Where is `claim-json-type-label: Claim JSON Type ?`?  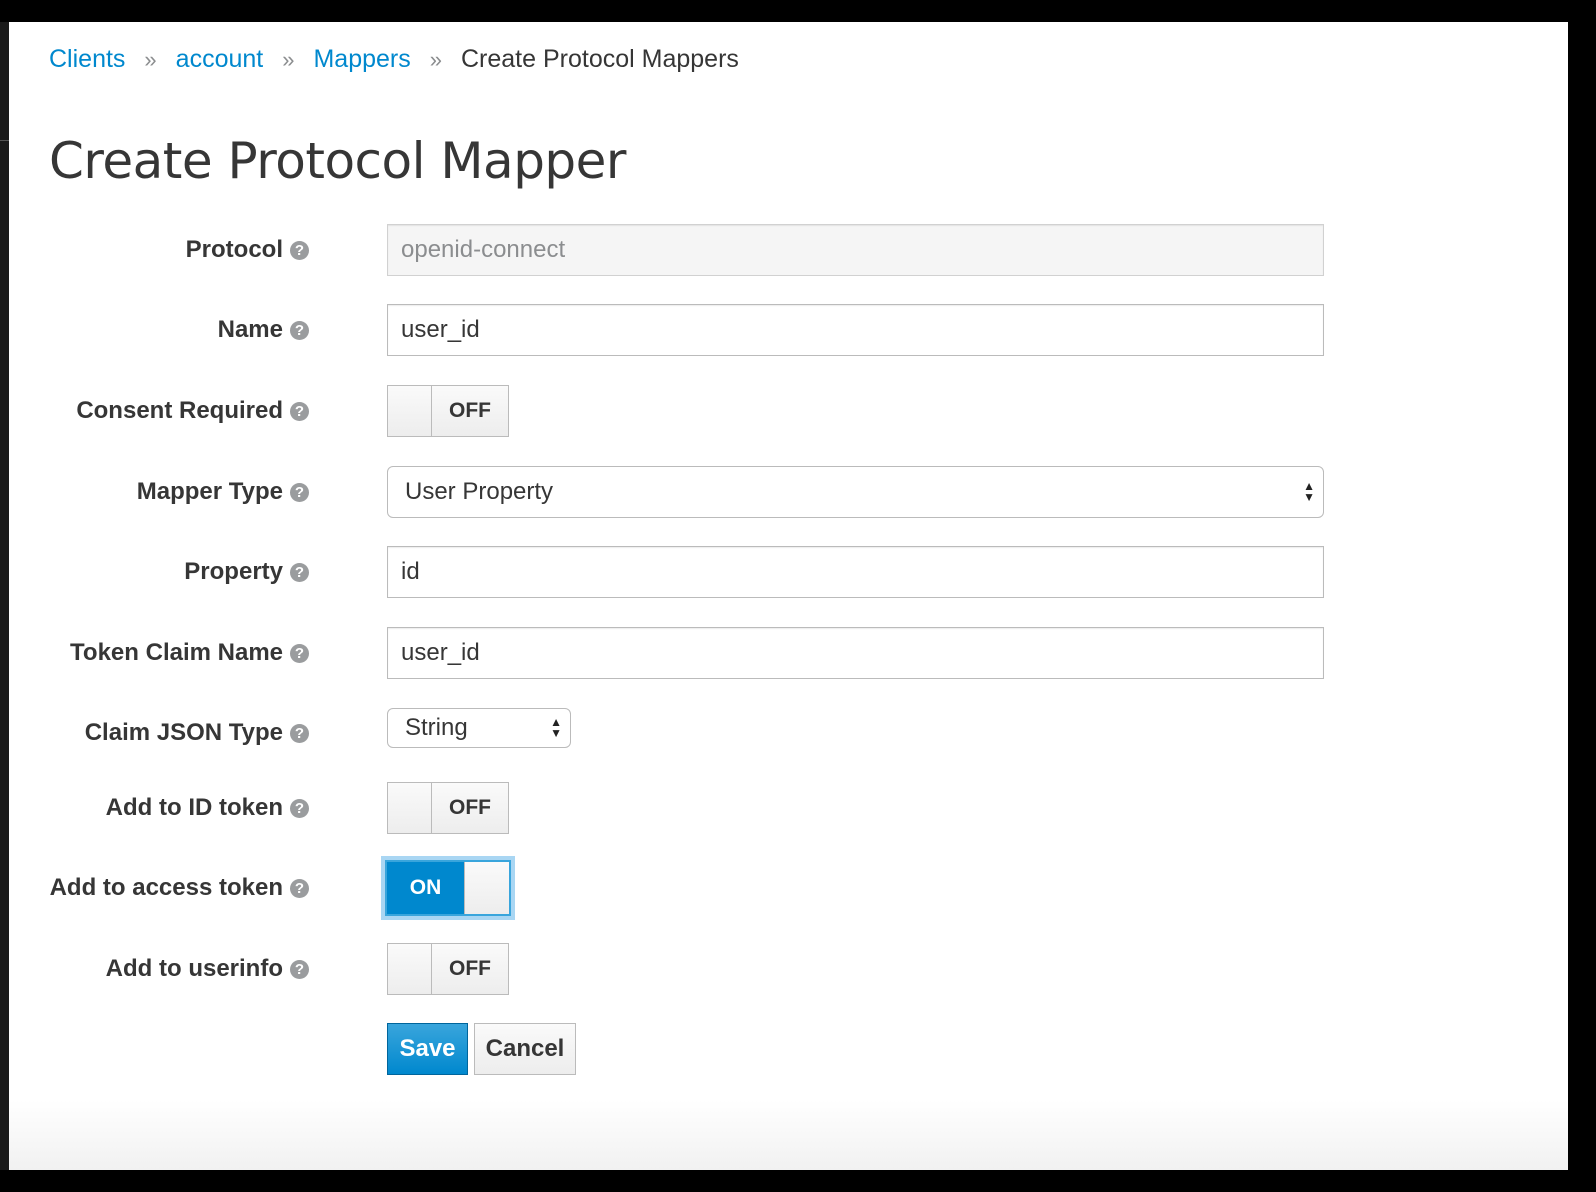
claim-json-type-label: Claim JSON Type ? is located at coordinates (197, 733).